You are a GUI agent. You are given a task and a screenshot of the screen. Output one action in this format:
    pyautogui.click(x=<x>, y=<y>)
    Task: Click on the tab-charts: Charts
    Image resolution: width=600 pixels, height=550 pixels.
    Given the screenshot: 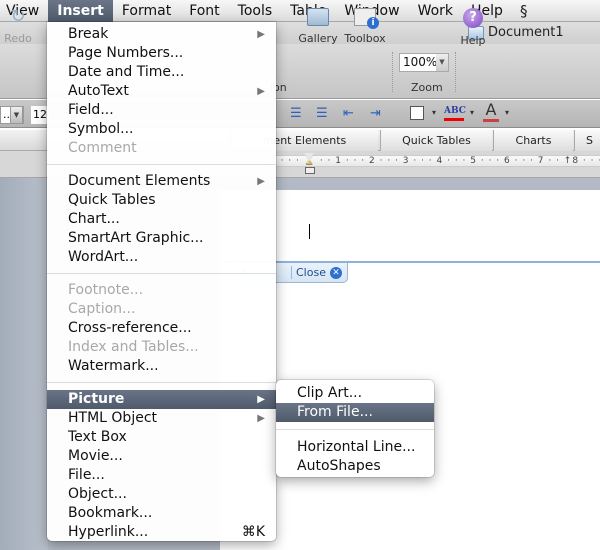 What is the action you would take?
    pyautogui.click(x=533, y=140)
    